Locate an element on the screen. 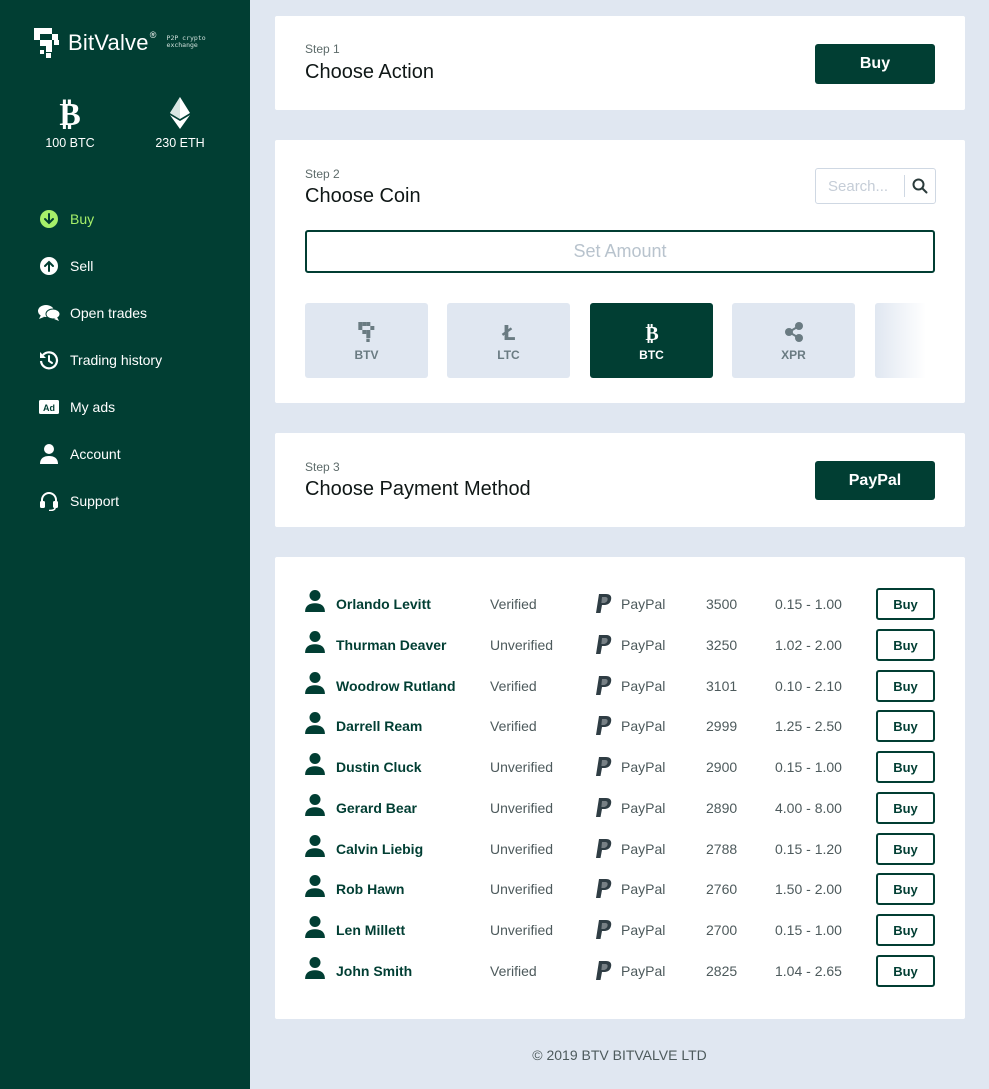  svg-text: Ł is located at coordinates (508, 332).